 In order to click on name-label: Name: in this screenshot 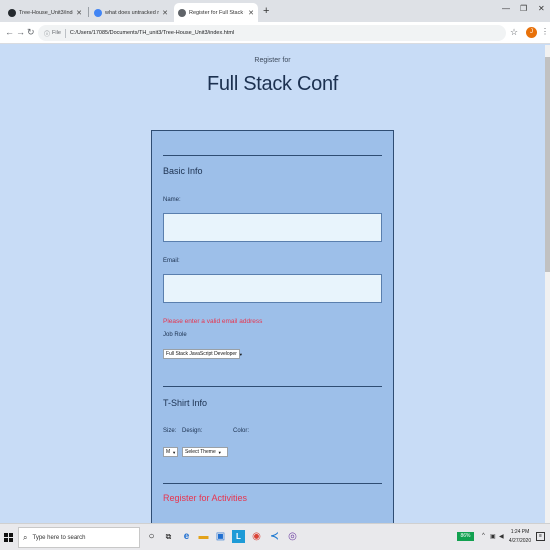, I will do `click(172, 200)`.